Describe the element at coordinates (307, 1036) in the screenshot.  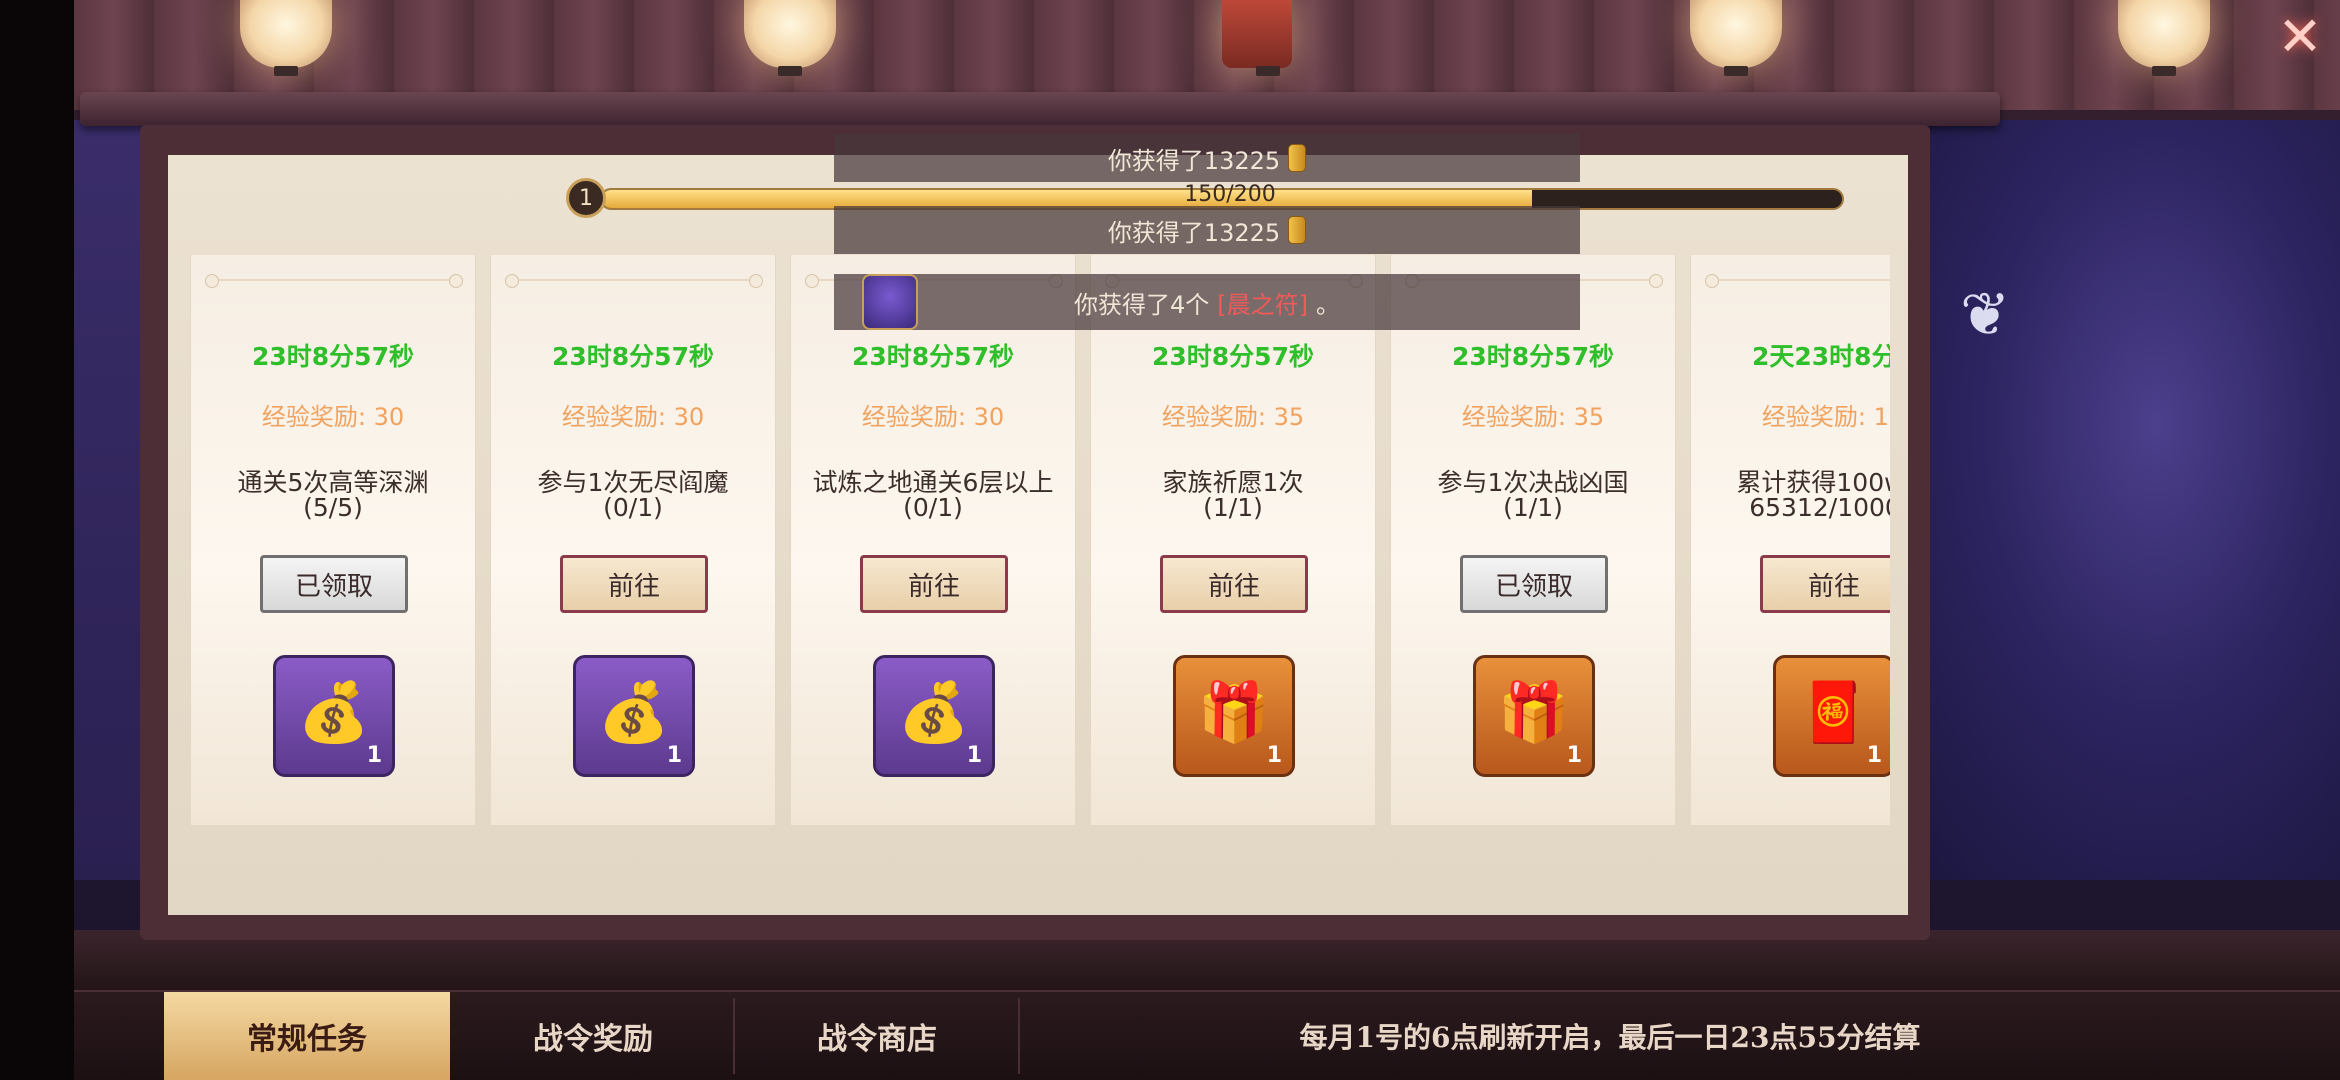
I see `tab-regular-tasks: 常规任务` at that location.